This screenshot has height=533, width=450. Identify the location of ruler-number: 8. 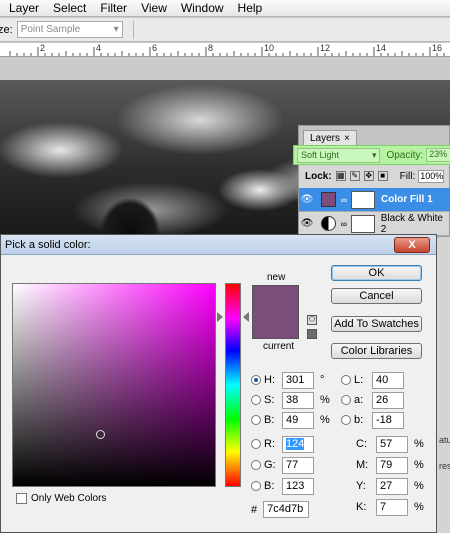
(211, 48).